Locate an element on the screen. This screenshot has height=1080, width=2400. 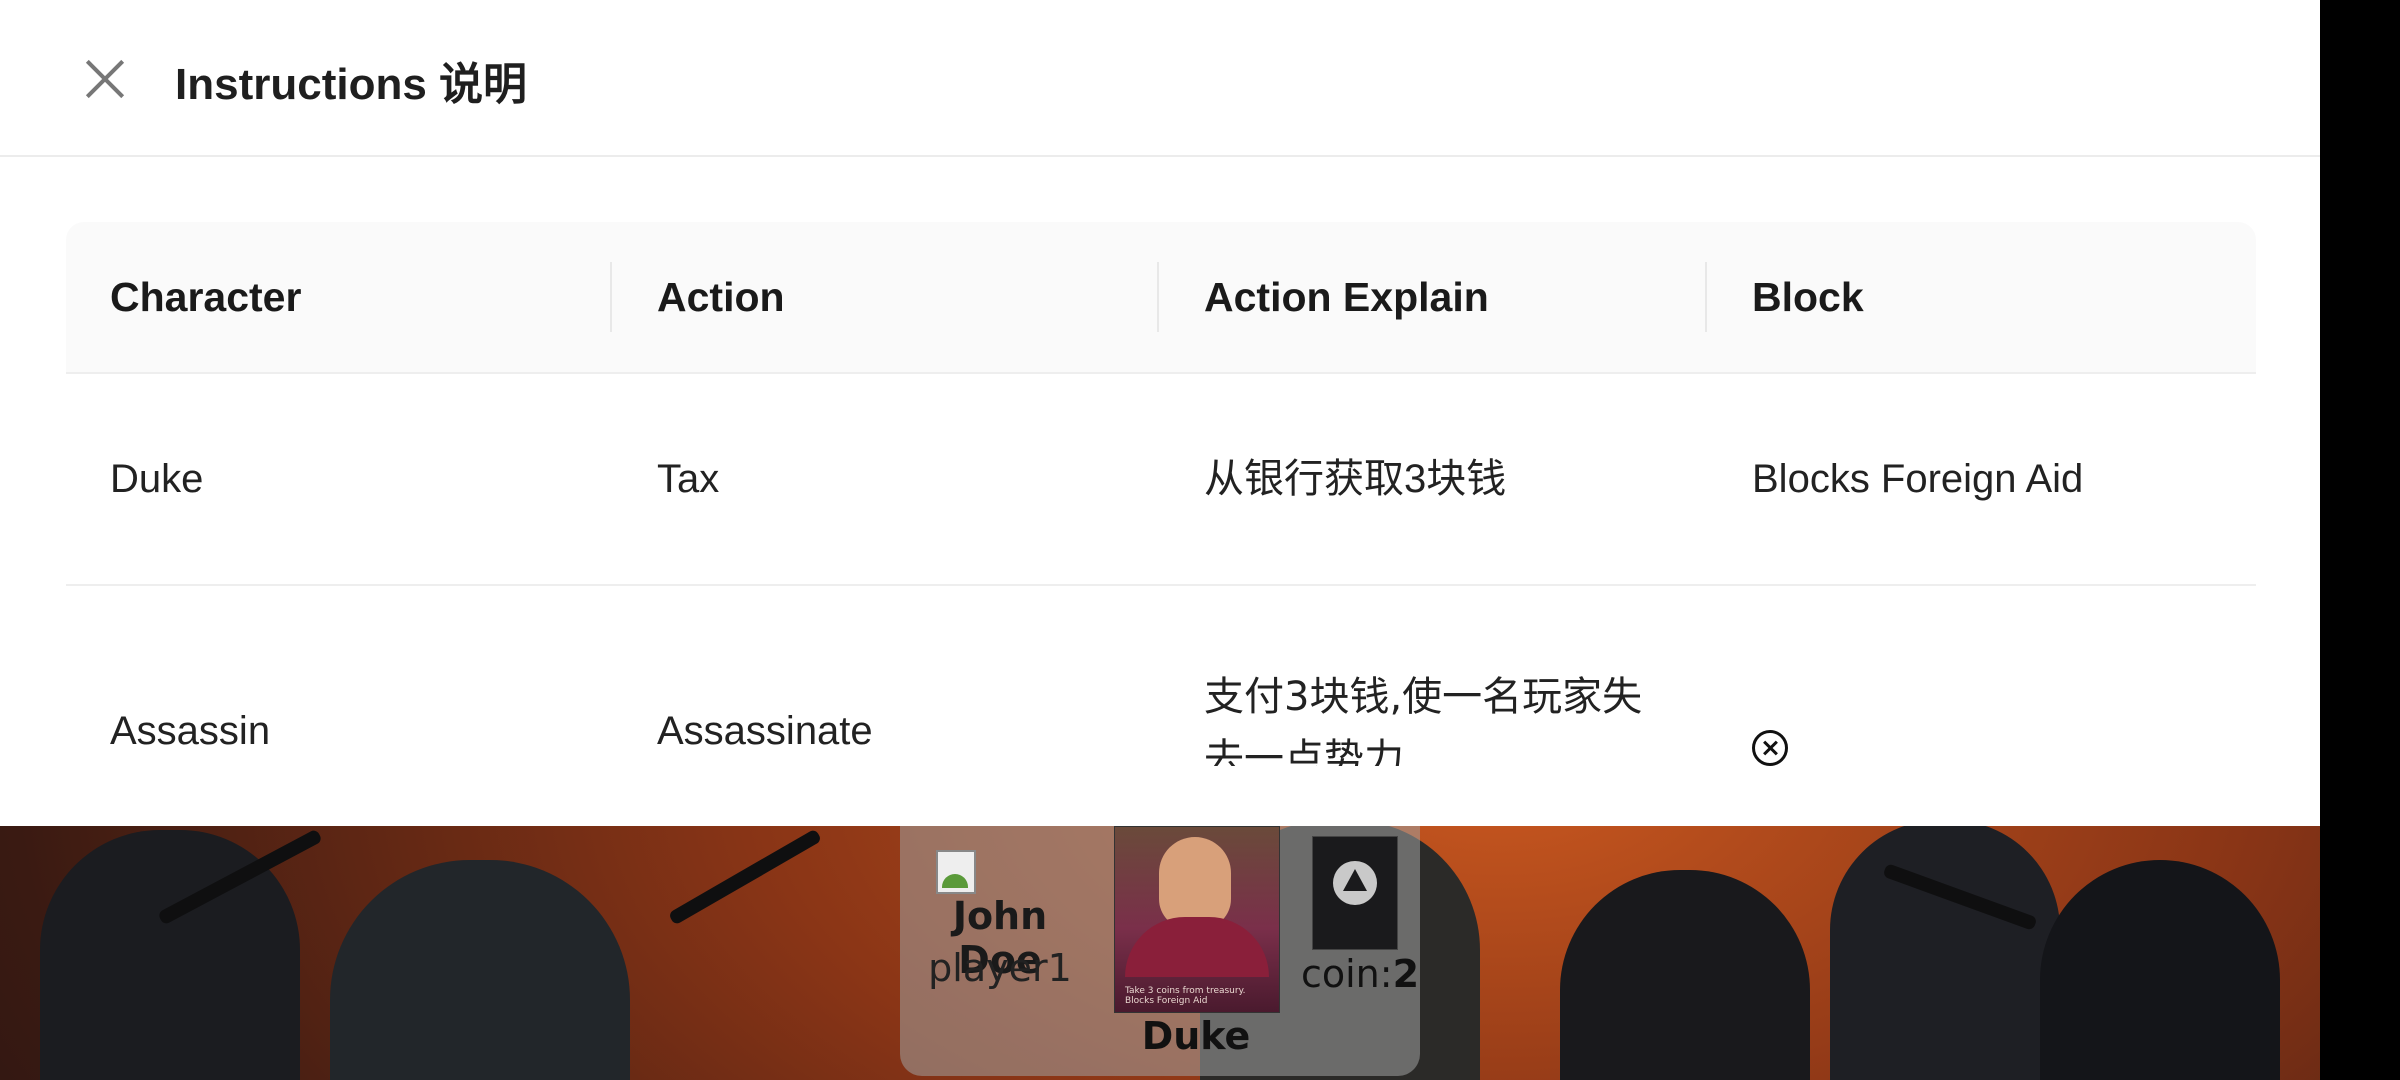
coin-value: 2 is located at coordinates (1406, 974).